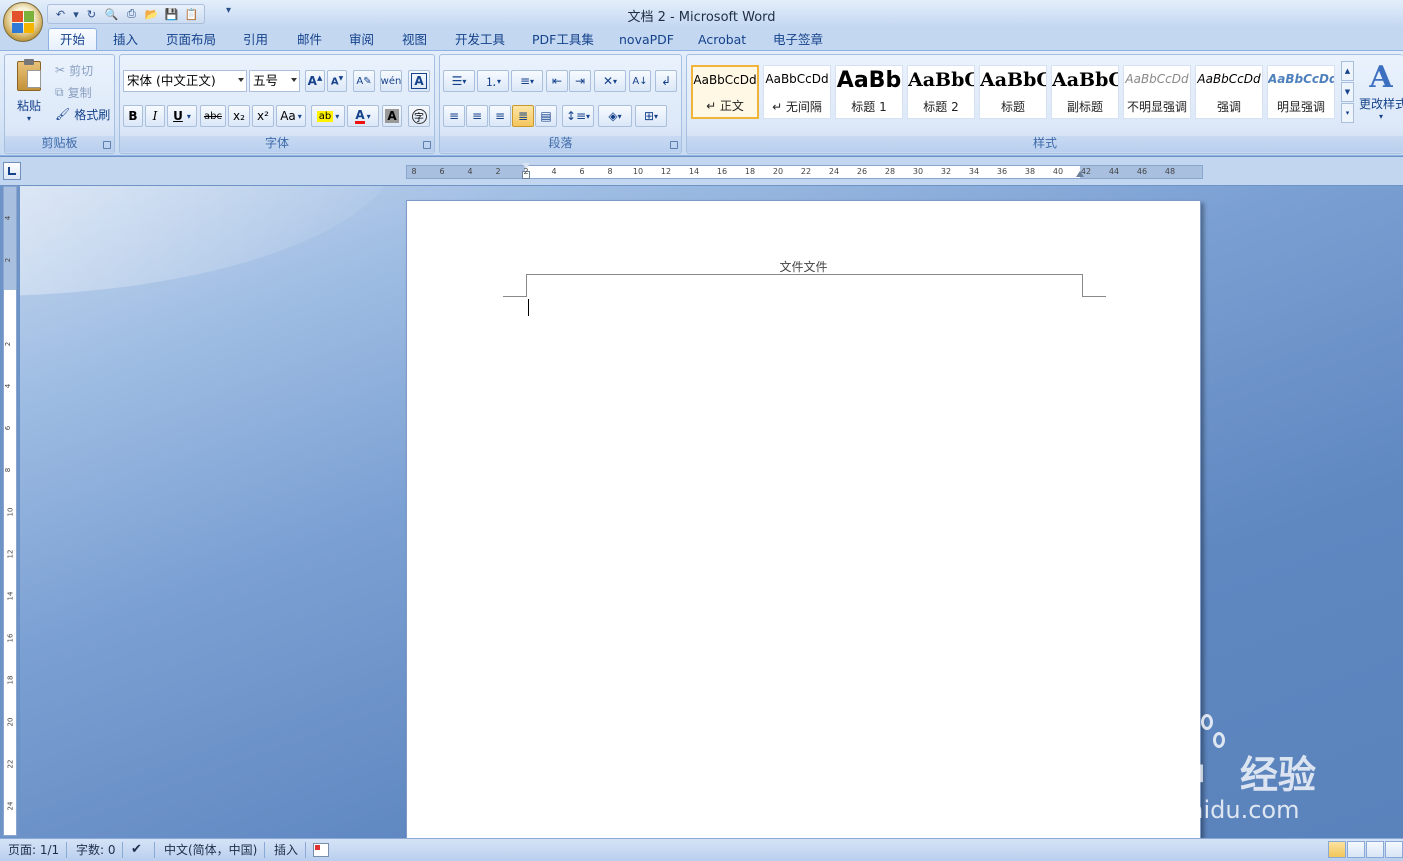 This screenshot has width=1403, height=861. I want to click on web-layout-view-icon, so click(1375, 849).